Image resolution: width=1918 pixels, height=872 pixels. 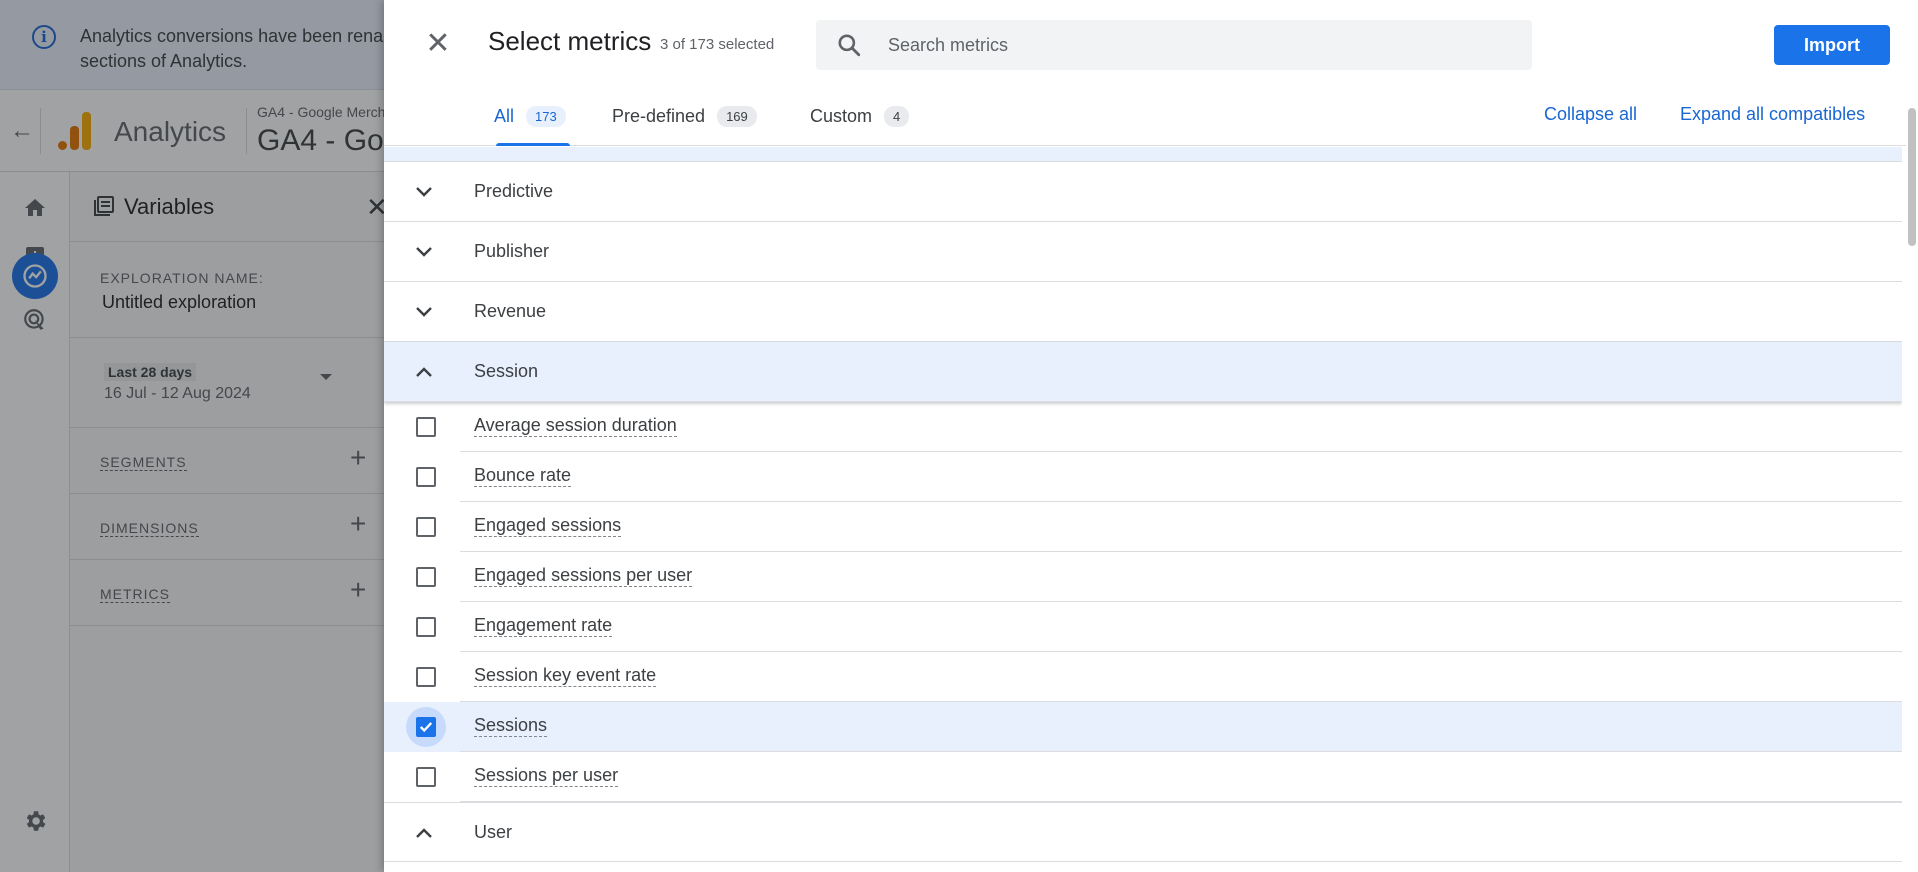 I want to click on group-label: Predictive, so click(x=514, y=191).